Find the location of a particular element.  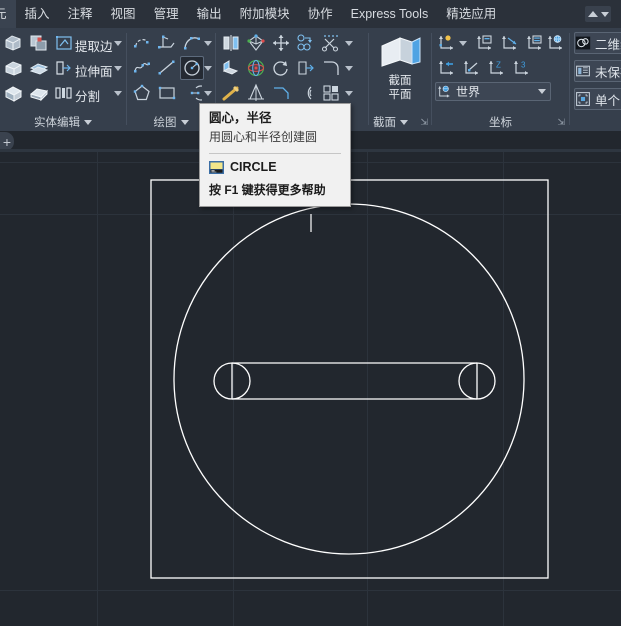

viewport-icon is located at coordinates (583, 99).